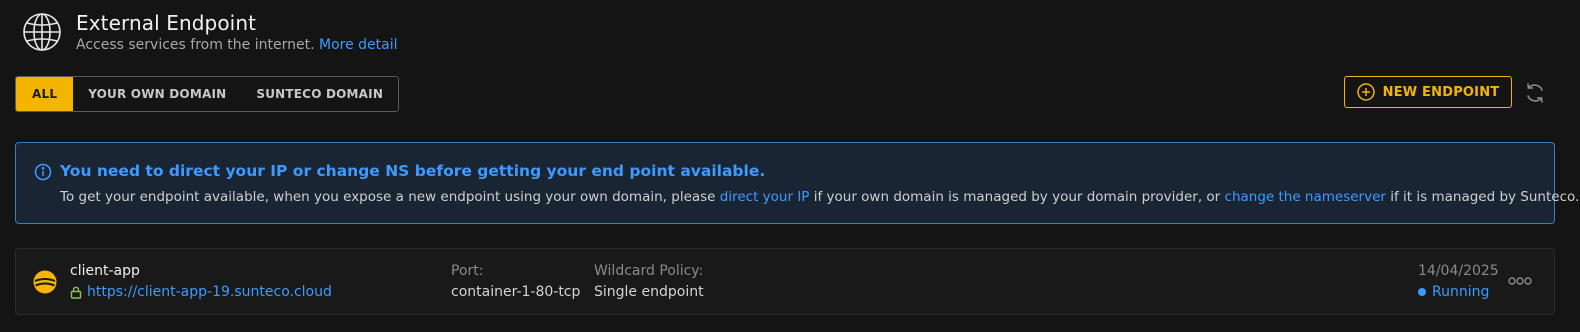 The height and width of the screenshot is (332, 1580). Describe the element at coordinates (45, 282) in the screenshot. I see `app-logo-icon` at that location.